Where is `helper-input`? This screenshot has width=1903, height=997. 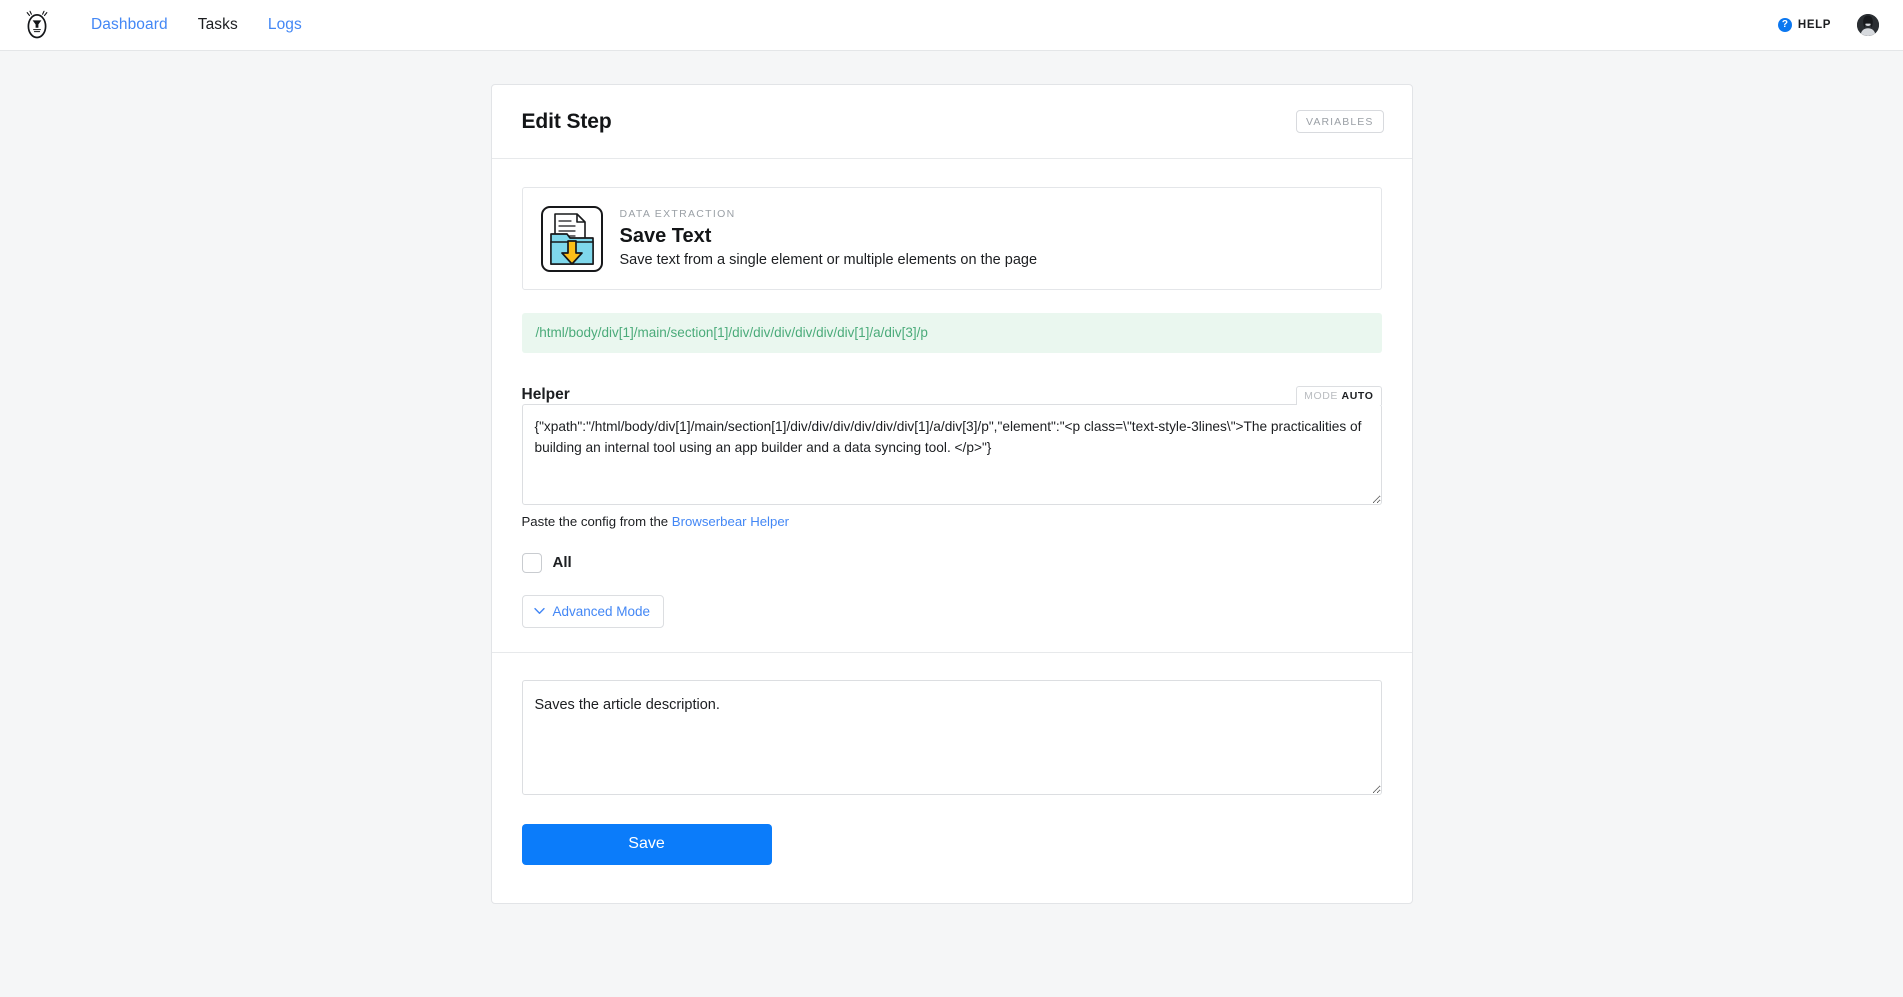 helper-input is located at coordinates (951, 454).